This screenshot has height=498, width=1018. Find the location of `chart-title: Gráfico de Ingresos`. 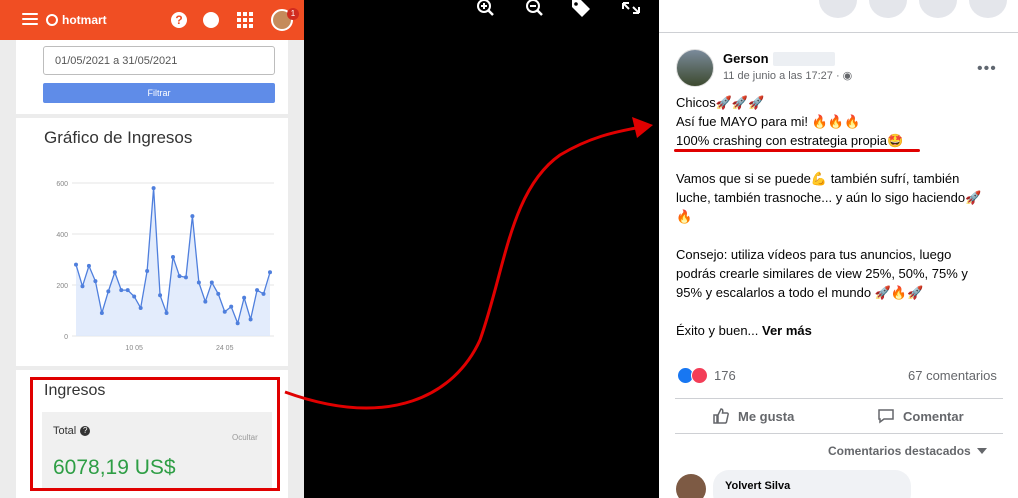

chart-title: Gráfico de Ingresos is located at coordinates (118, 137).